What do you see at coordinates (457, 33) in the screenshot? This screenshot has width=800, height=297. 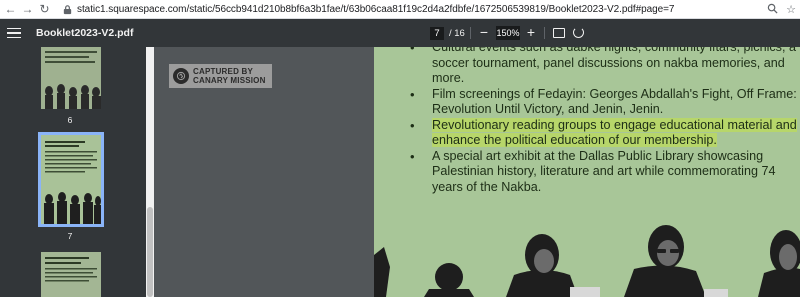 I see `page-total: / 16` at bounding box center [457, 33].